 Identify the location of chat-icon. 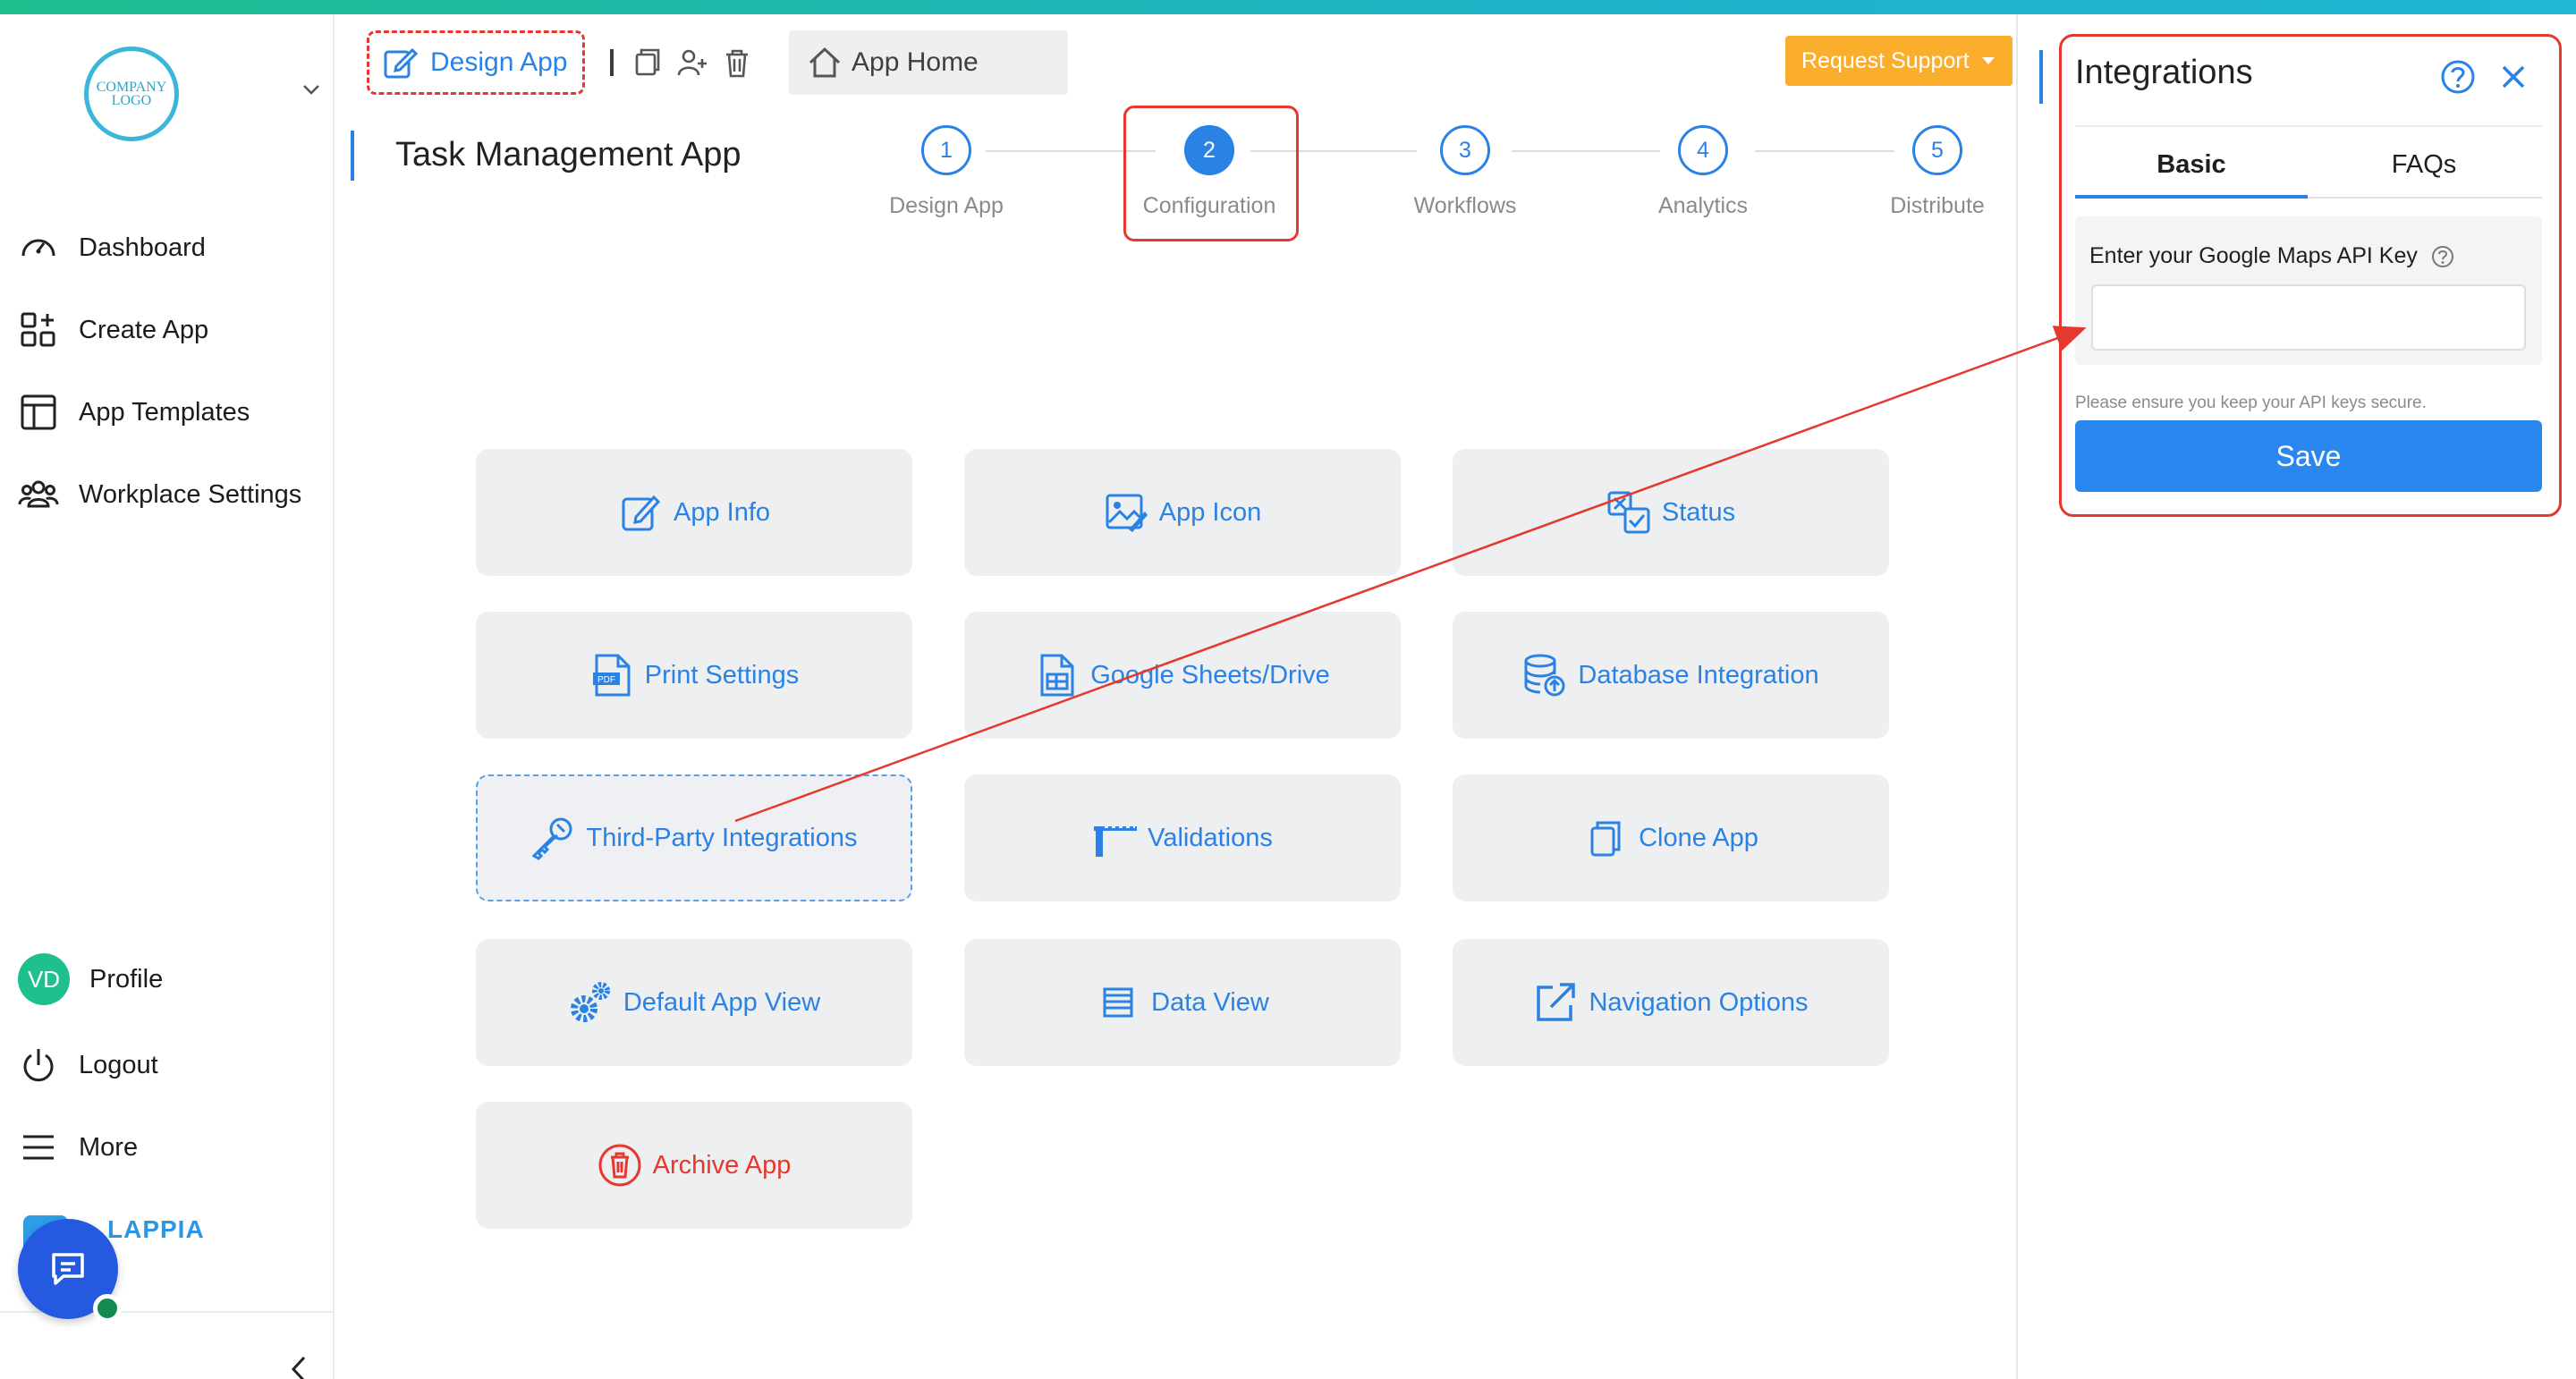
(68, 1269).